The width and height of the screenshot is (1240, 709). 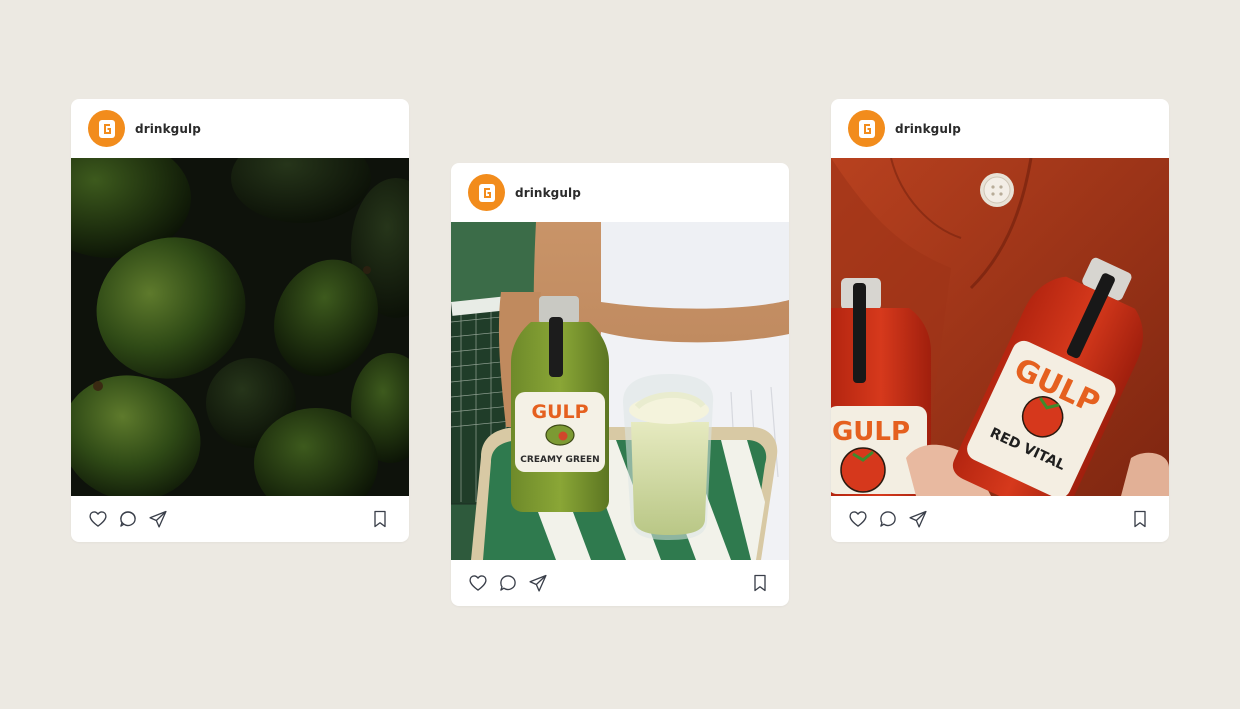 I want to click on bottle-label-flavor: CREAMY GREEN, so click(x=559, y=460).